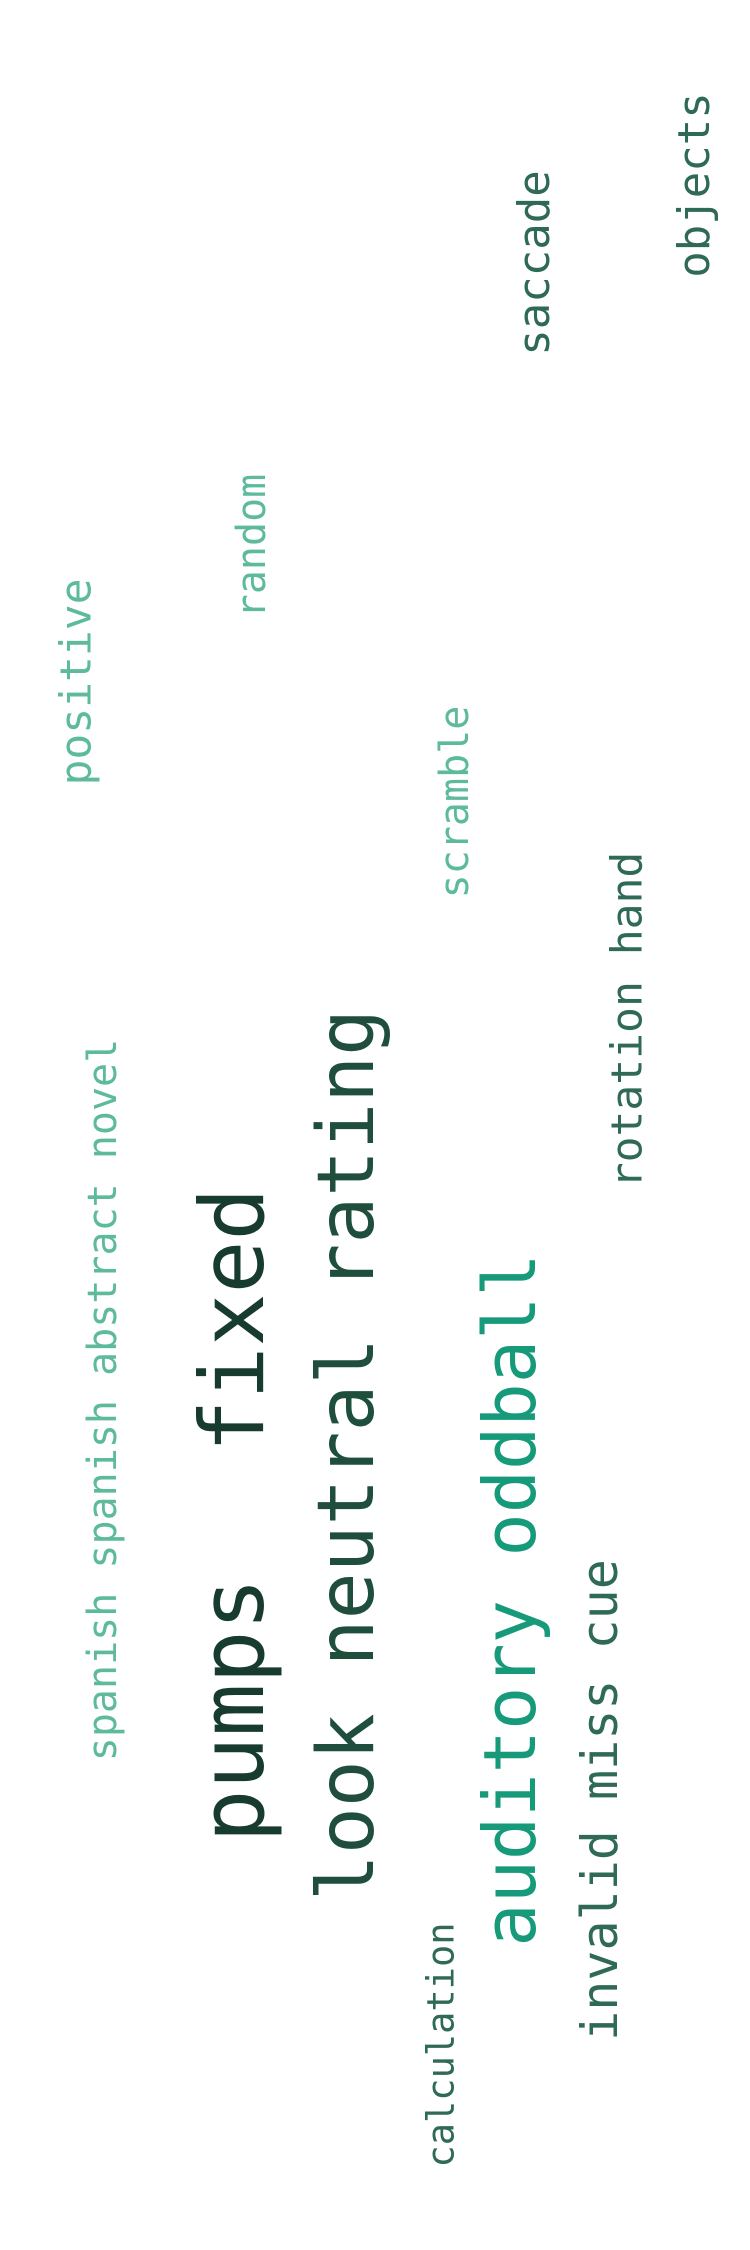 The image size is (750, 2250). What do you see at coordinates (534, 263) in the screenshot?
I see `word-saccade: saccade` at bounding box center [534, 263].